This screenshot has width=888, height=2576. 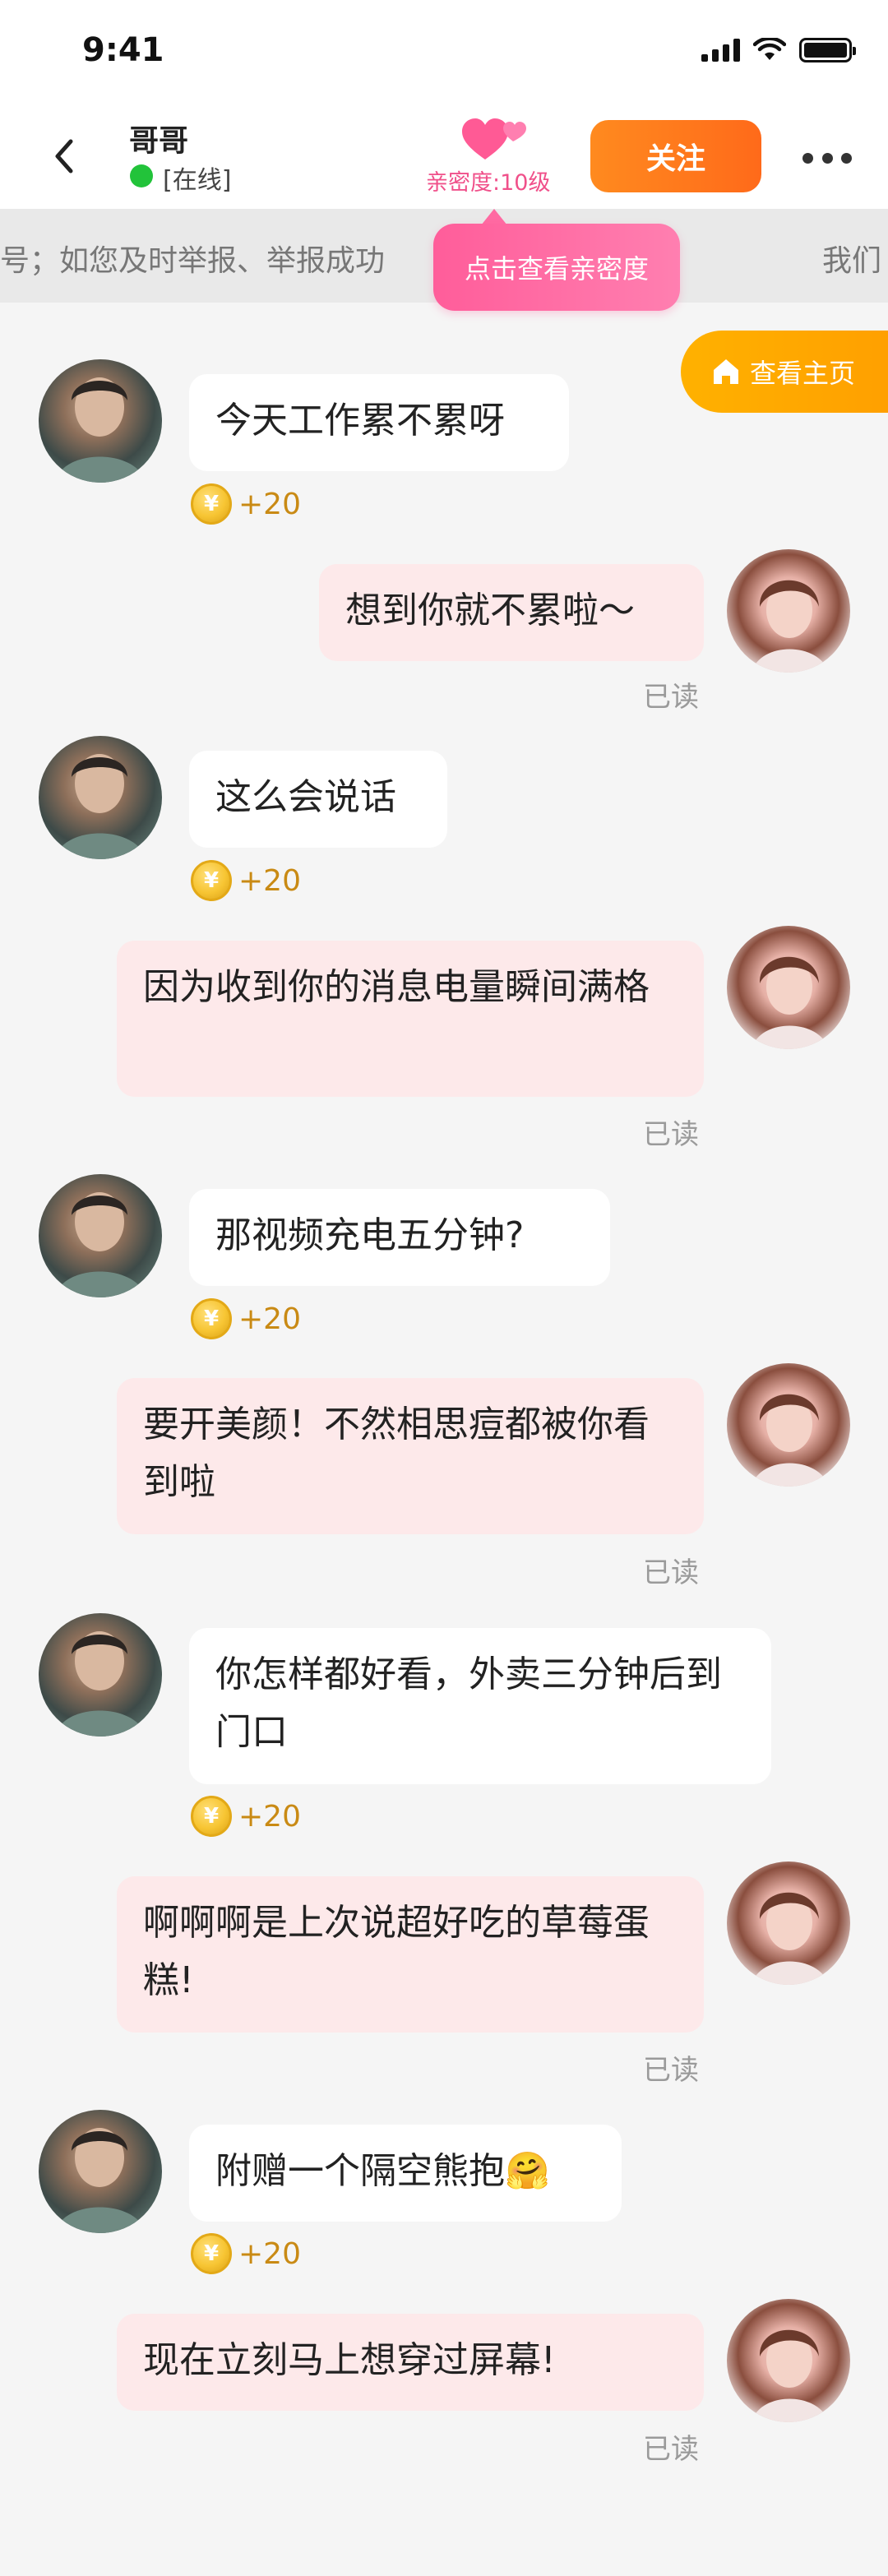 What do you see at coordinates (827, 158) in the screenshot?
I see `more-options-icon` at bounding box center [827, 158].